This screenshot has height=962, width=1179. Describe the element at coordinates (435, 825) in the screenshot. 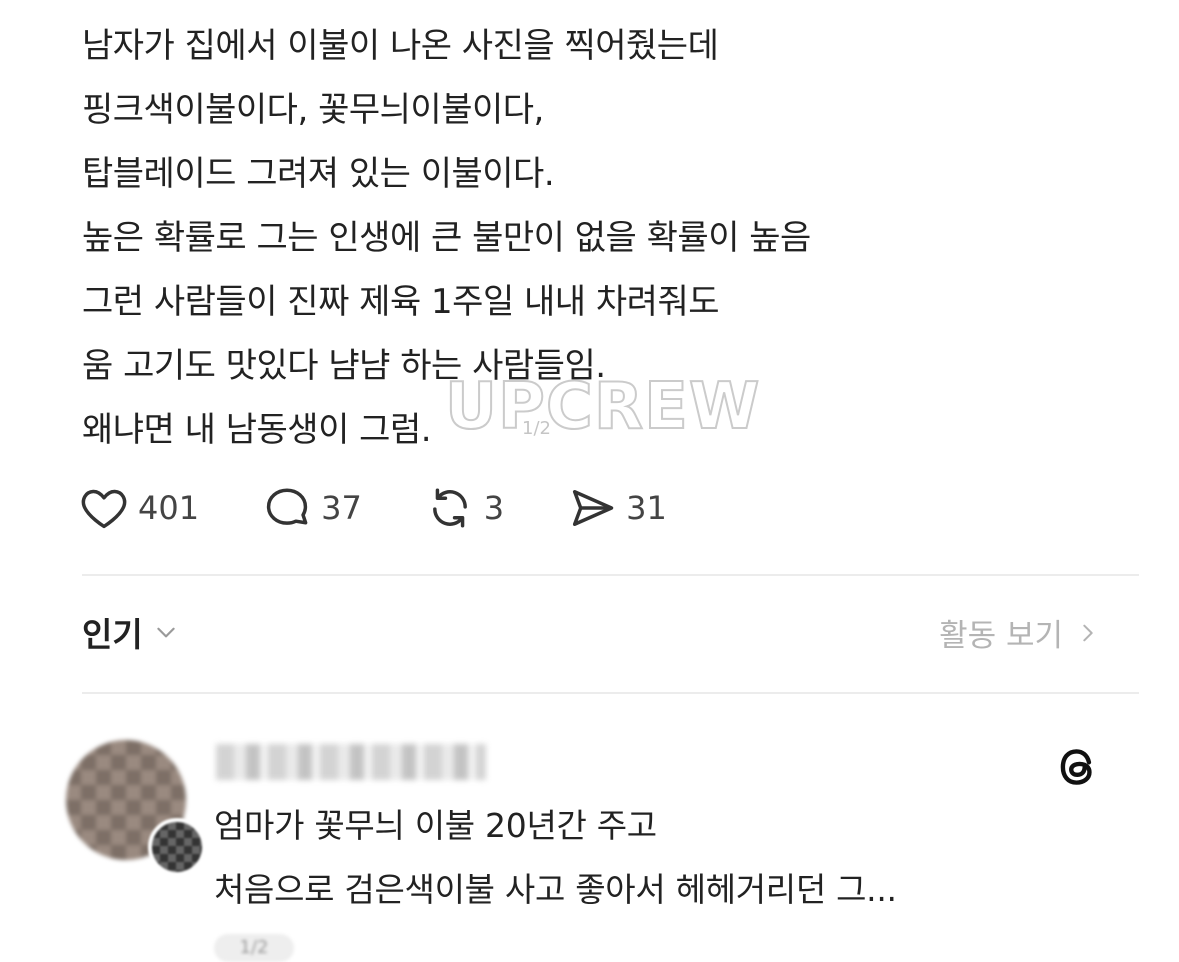

I see `reply-line: 엄마가 꽃무늬 이불 20년간 주고` at that location.